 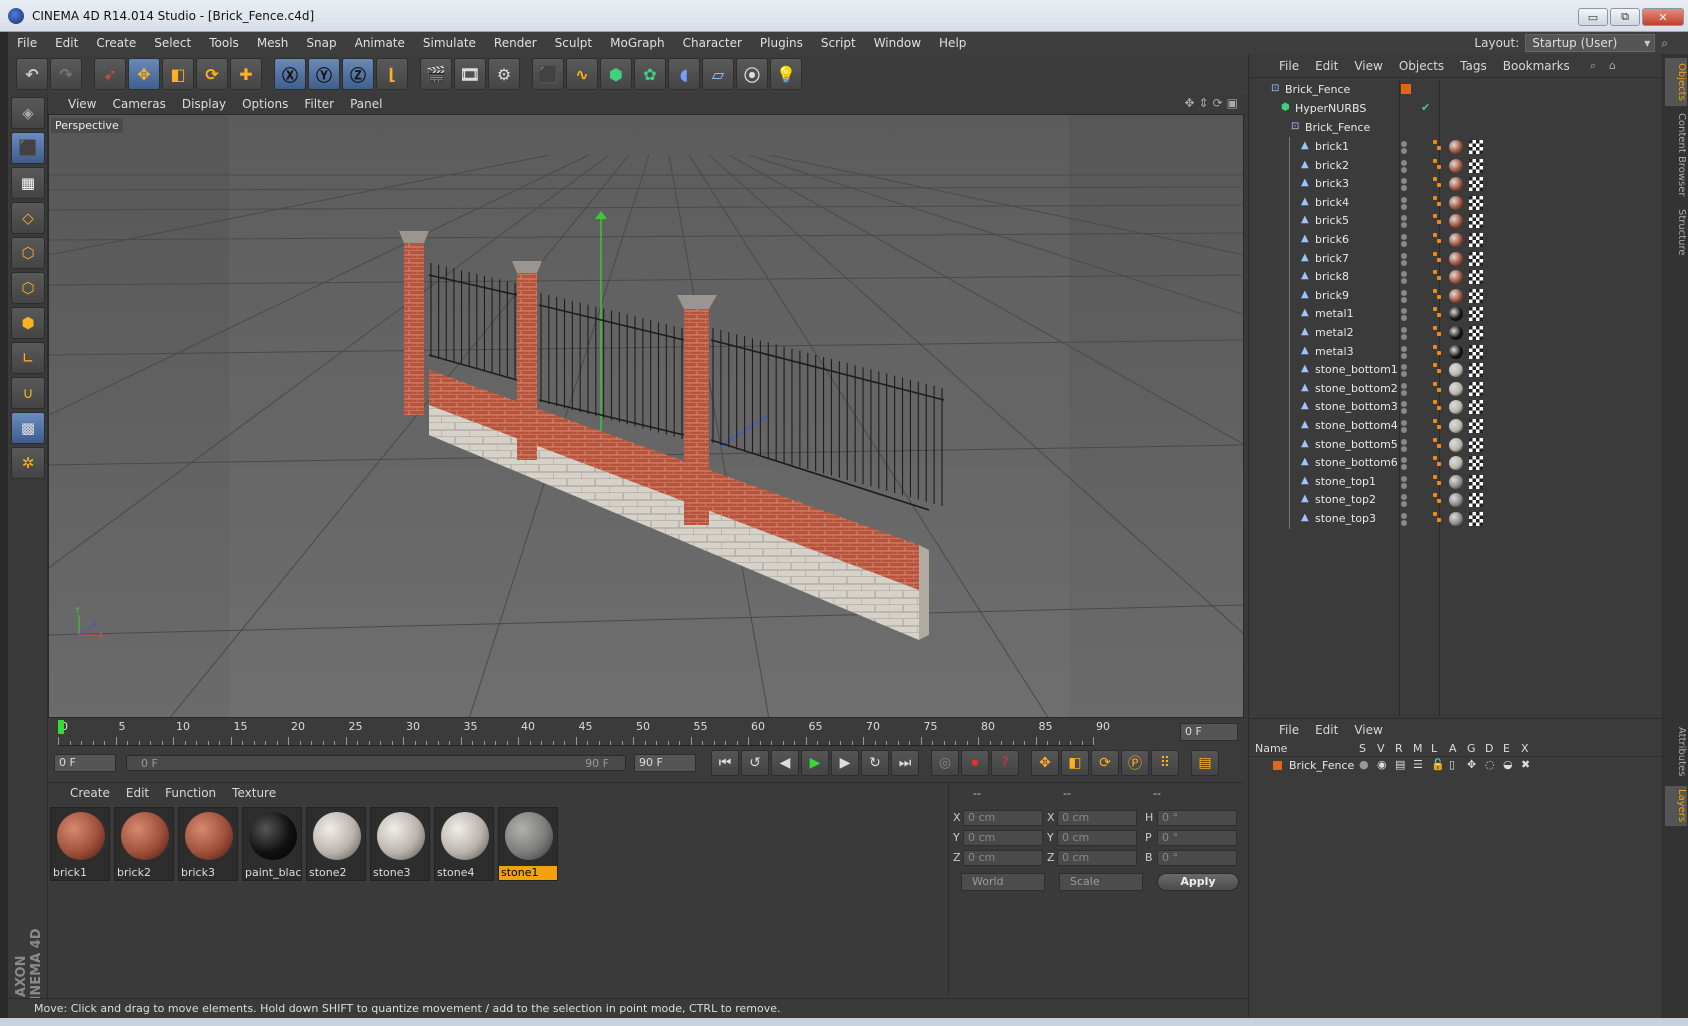 I want to click on scale-tool-icon: ◧, so click(x=178, y=74).